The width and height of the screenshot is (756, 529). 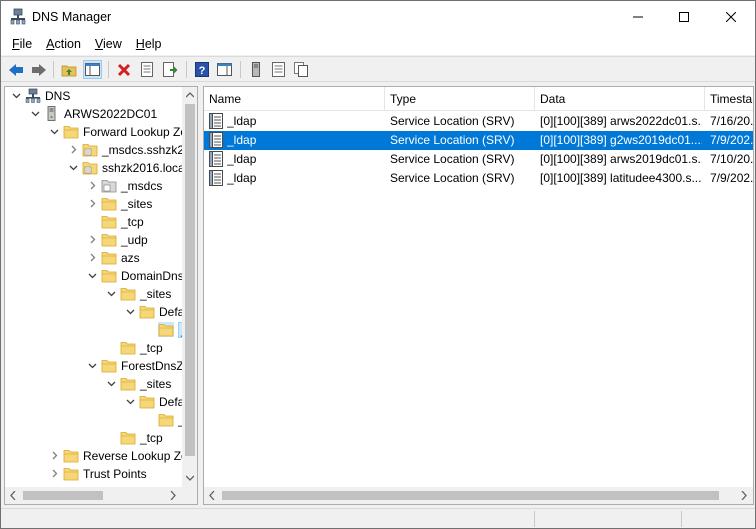 What do you see at coordinates (638, 17) in the screenshot?
I see `minimize-button` at bounding box center [638, 17].